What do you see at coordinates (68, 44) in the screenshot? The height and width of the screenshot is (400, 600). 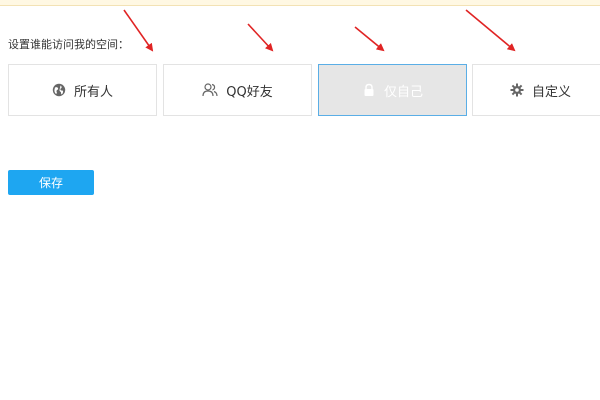 I see `access-prompt-label: 设置谁能访问我的空间：` at bounding box center [68, 44].